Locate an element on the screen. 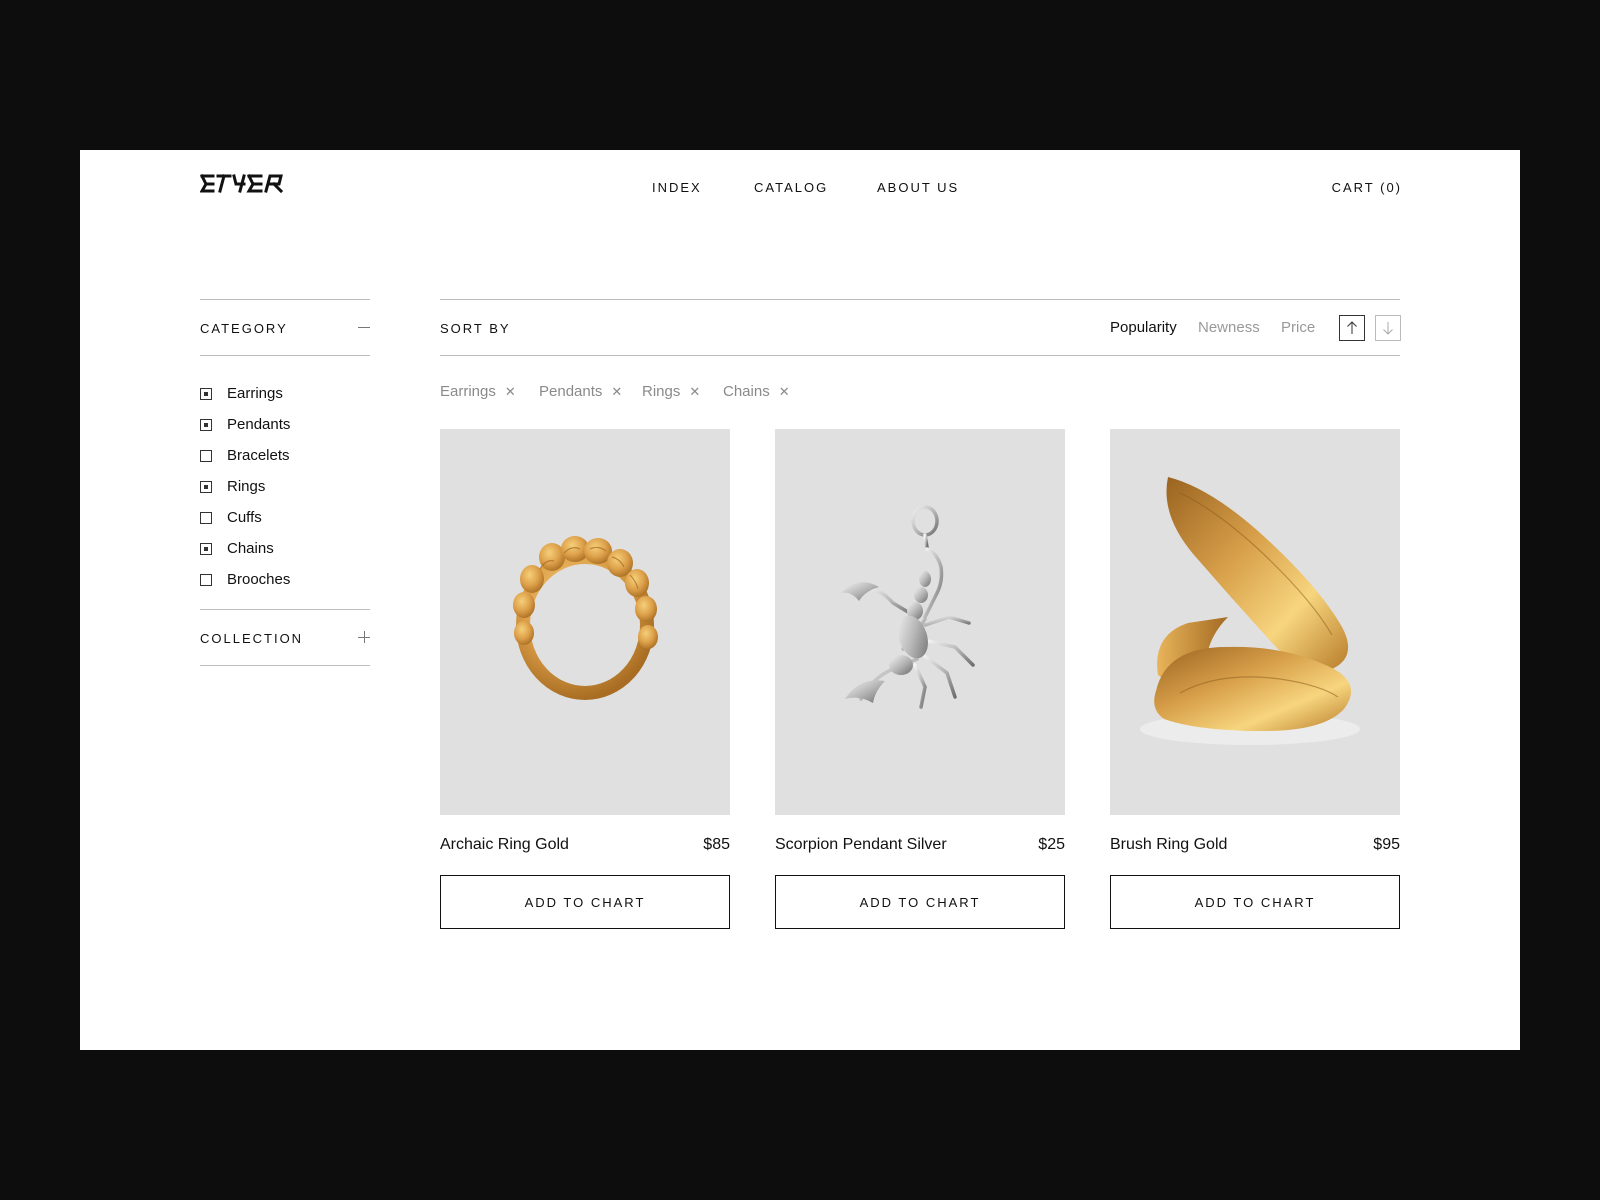 Image resolution: width=1600 pixels, height=1200 pixels. product-card: Scorpion Pendant Silver $25 ADD TO CHART is located at coordinates (920, 679).